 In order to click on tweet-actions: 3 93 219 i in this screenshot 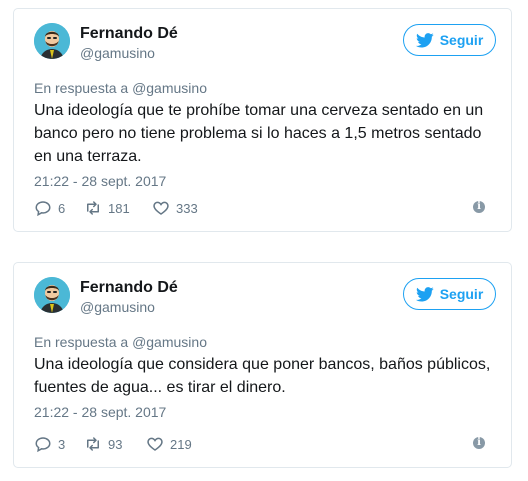, I will do `click(262, 445)`.